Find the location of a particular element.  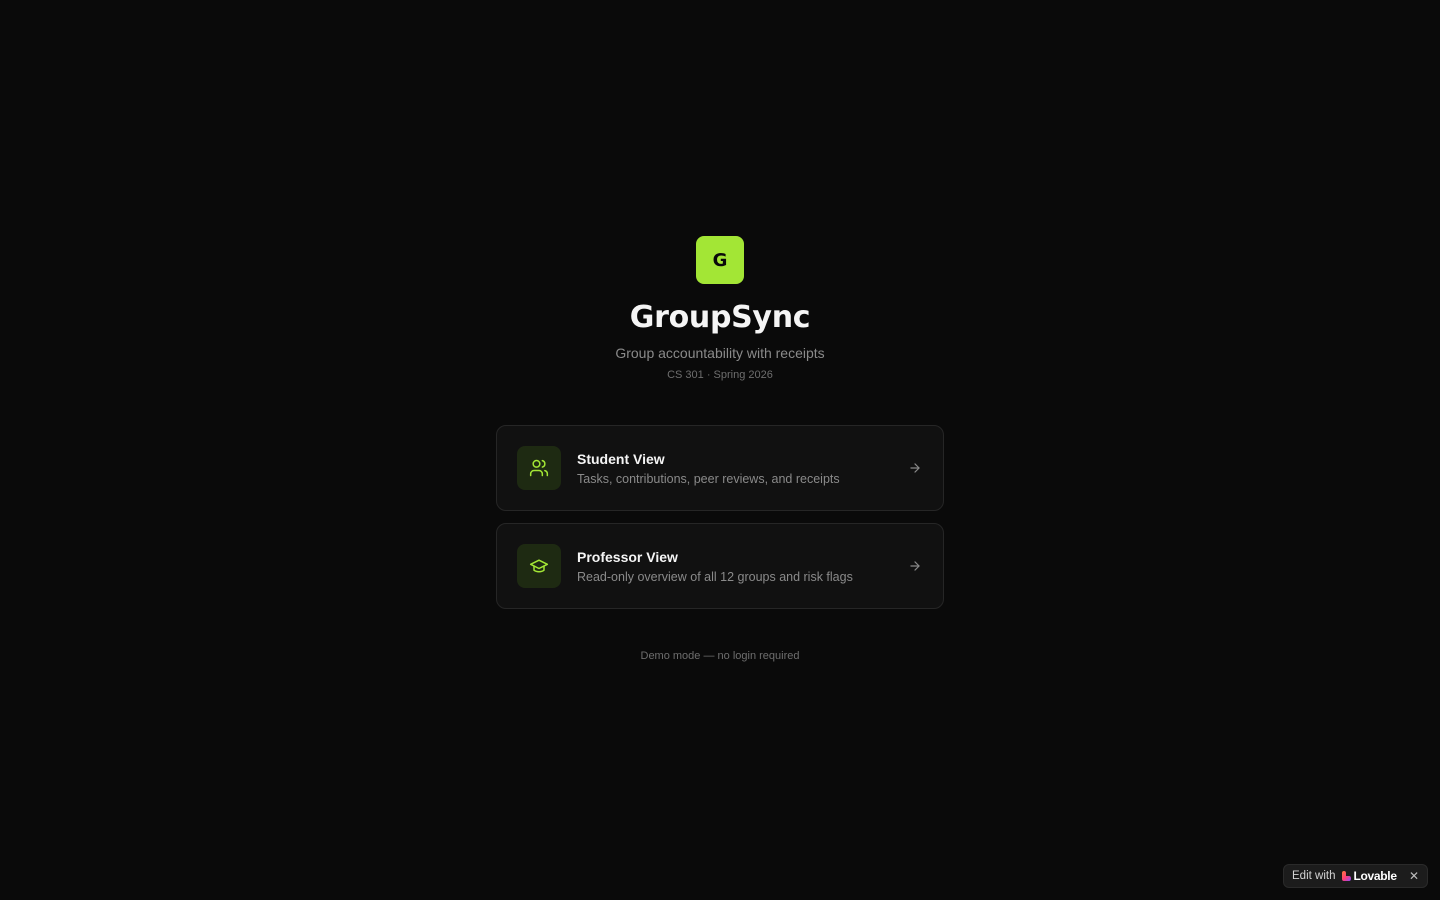

student-view-title: Student View is located at coordinates (621, 458).